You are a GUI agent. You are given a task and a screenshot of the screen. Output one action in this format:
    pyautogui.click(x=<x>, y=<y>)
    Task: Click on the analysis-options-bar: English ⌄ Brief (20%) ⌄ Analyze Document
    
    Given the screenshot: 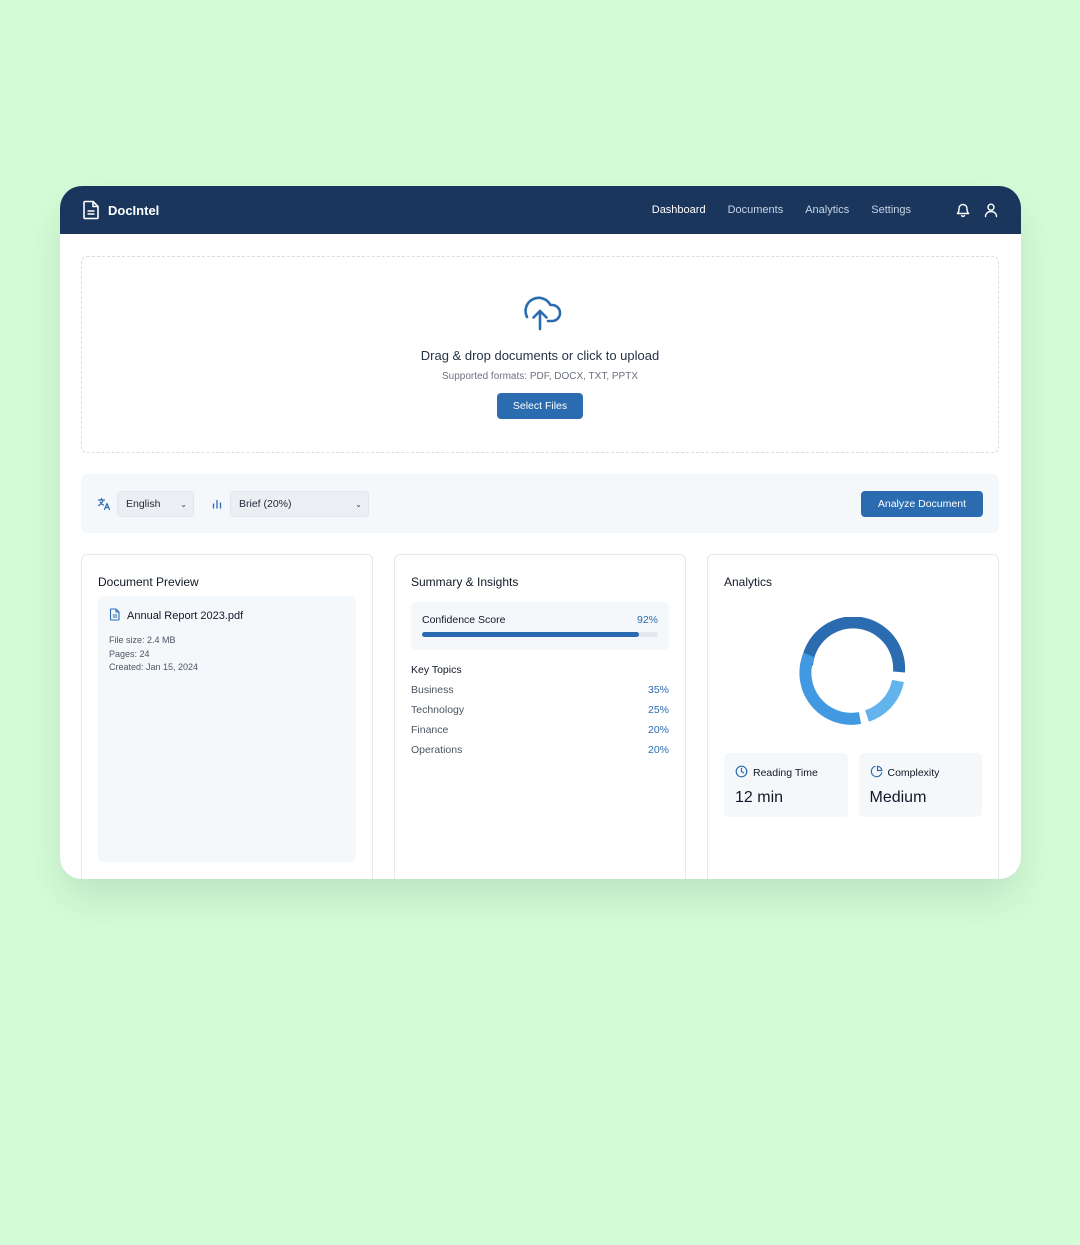 What is the action you would take?
    pyautogui.click(x=540, y=503)
    